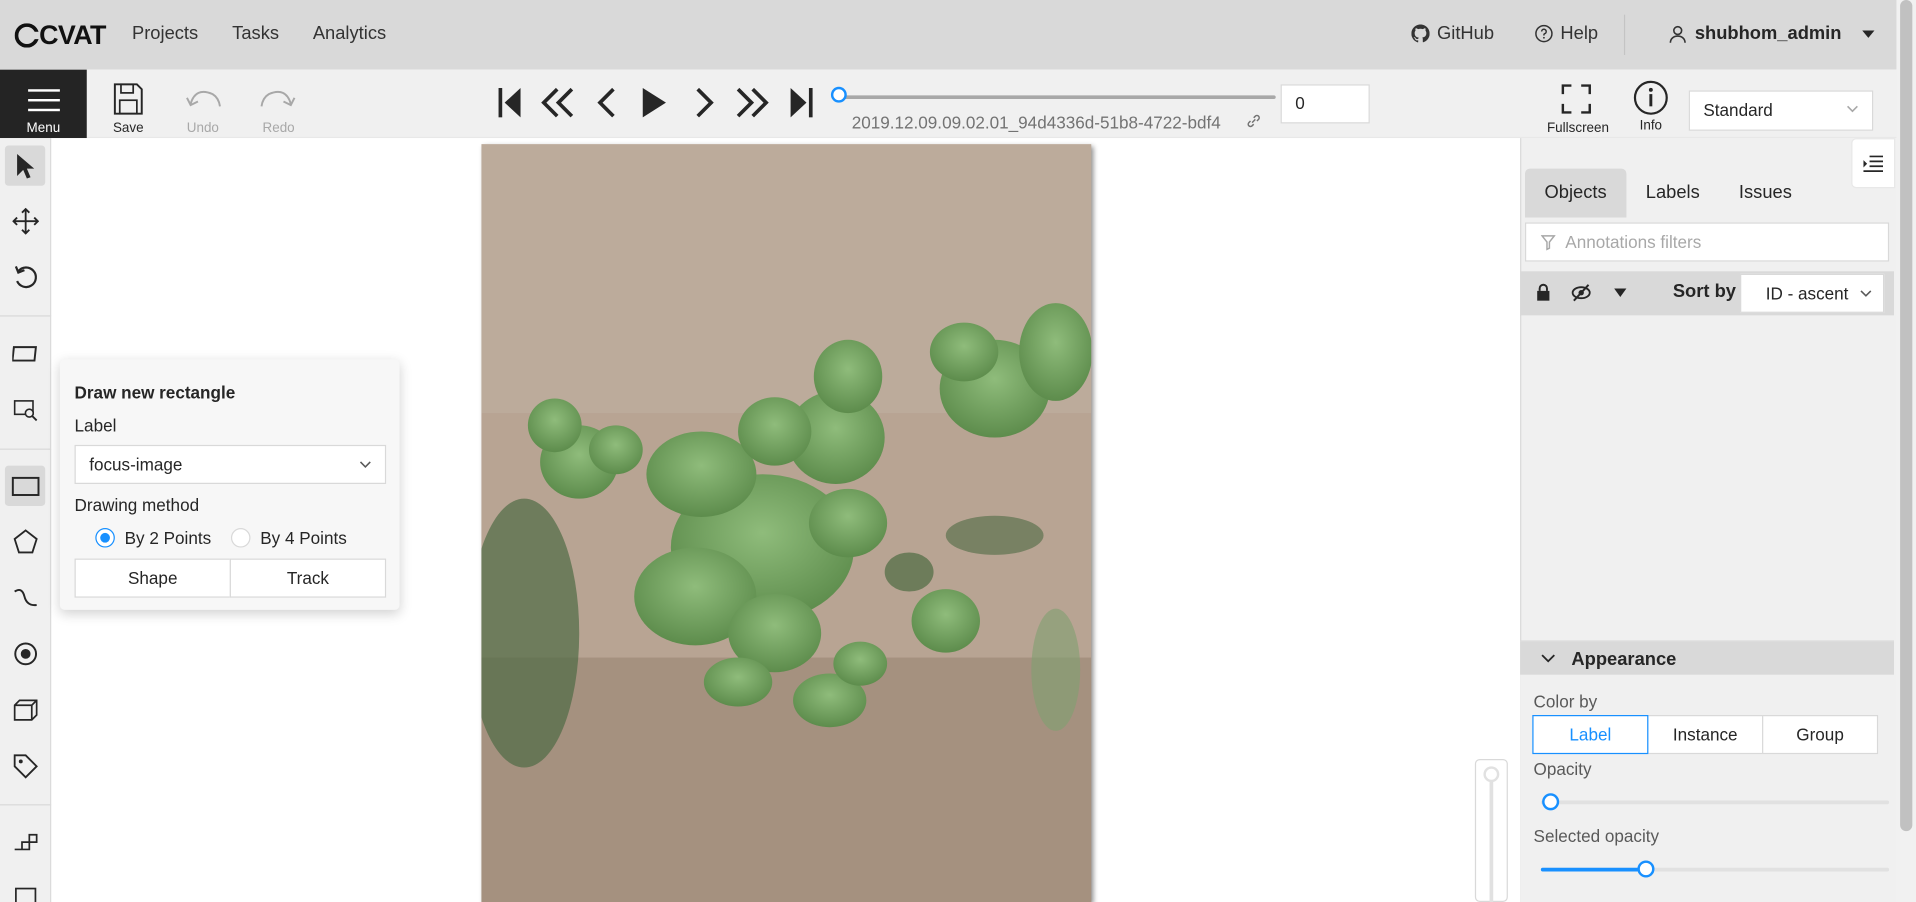 Image resolution: width=1916 pixels, height=902 pixels. Describe the element at coordinates (25, 766) in the screenshot. I see `setup-tag-tool` at that location.